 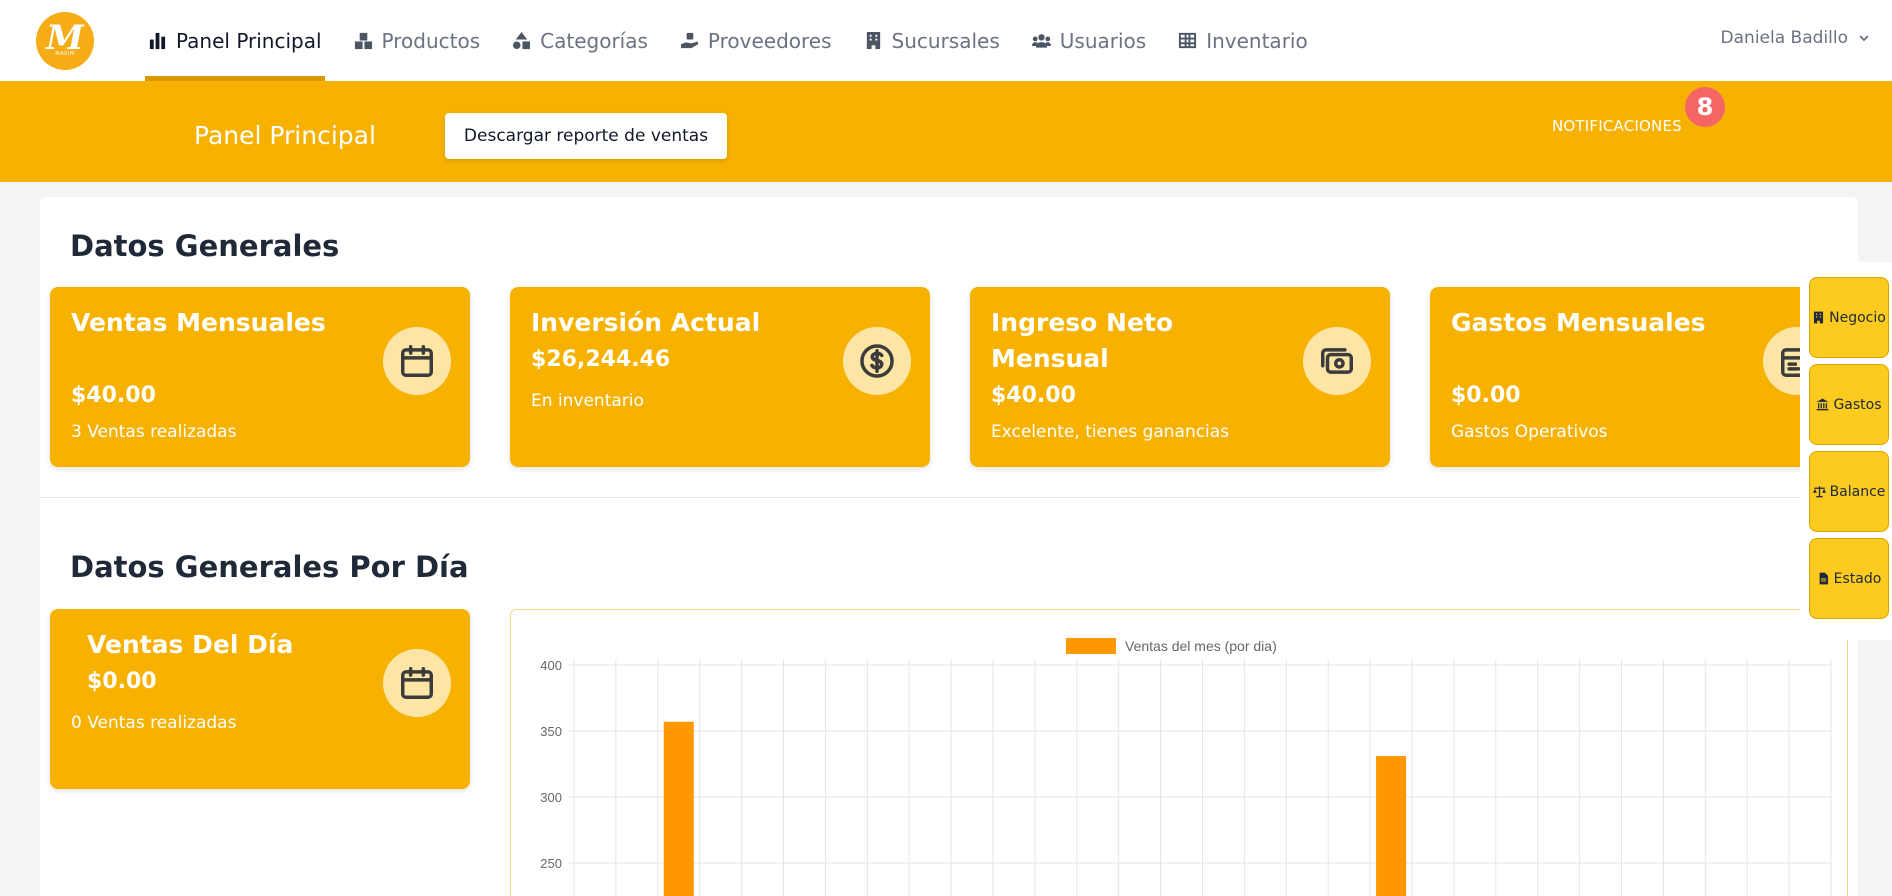 What do you see at coordinates (646, 322) in the screenshot?
I see `card-title: Inversión Actual` at bounding box center [646, 322].